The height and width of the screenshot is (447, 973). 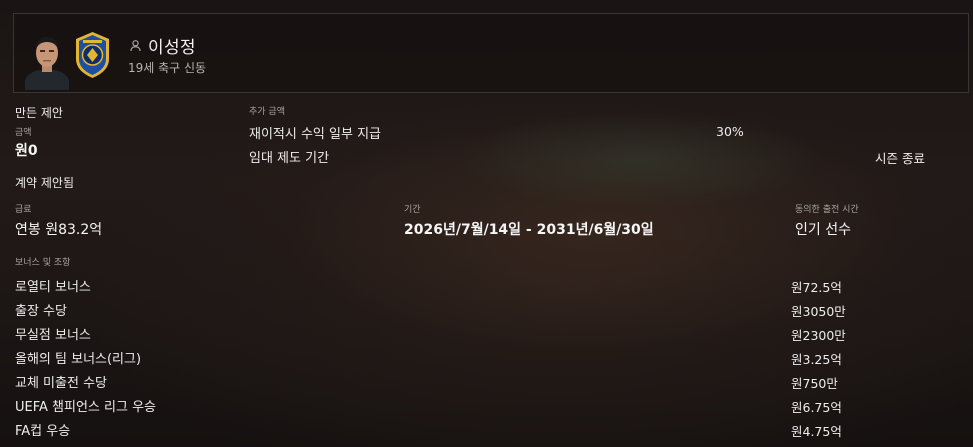 What do you see at coordinates (43, 263) in the screenshot?
I see `bonuses-heading: 보너스 및 조항` at bounding box center [43, 263].